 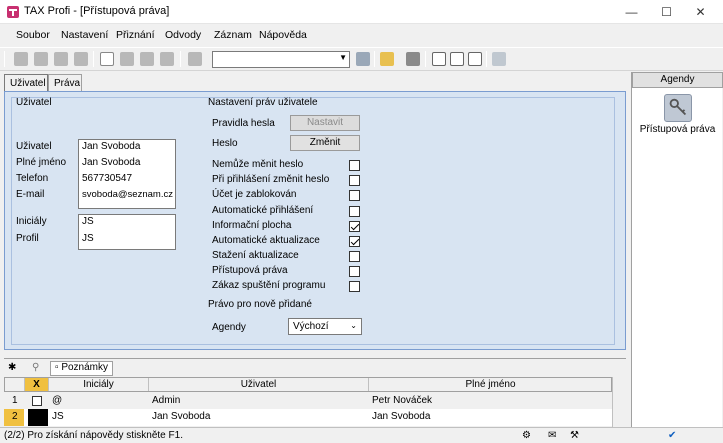 I want to click on refresh-icon, so click(x=363, y=59).